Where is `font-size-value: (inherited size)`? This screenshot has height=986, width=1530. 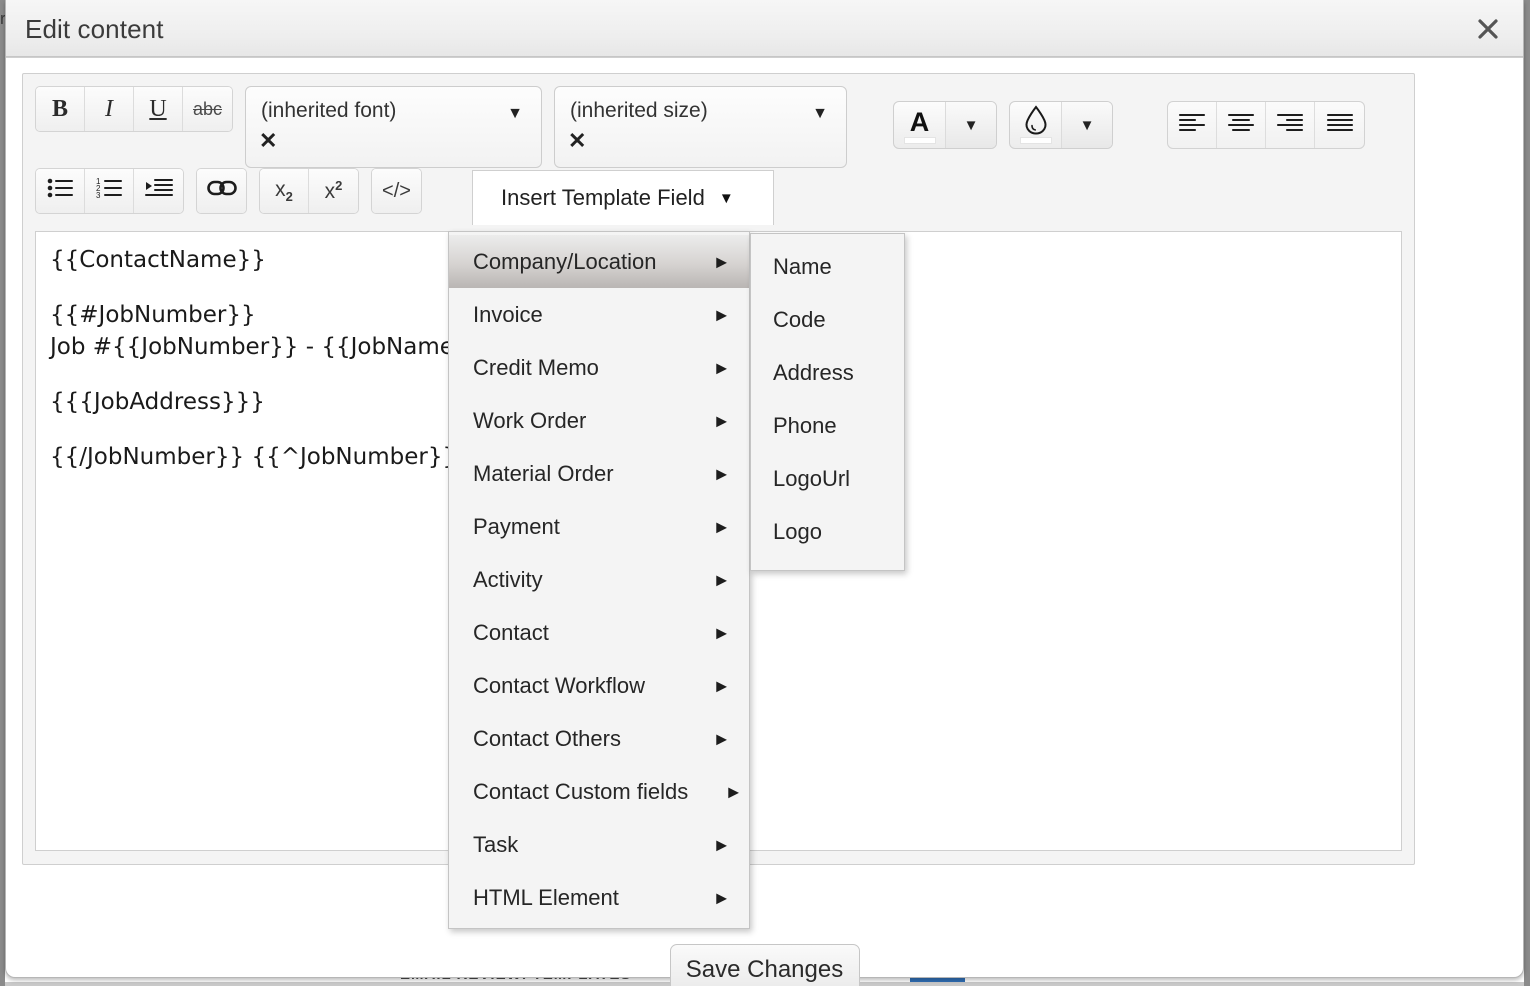 font-size-value: (inherited size) is located at coordinates (639, 110).